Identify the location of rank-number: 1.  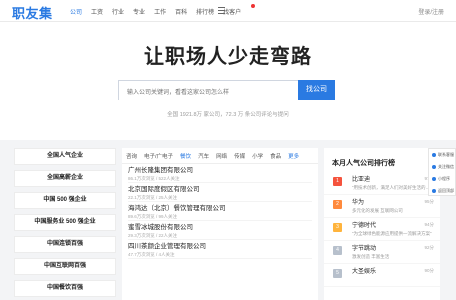
(337, 181).